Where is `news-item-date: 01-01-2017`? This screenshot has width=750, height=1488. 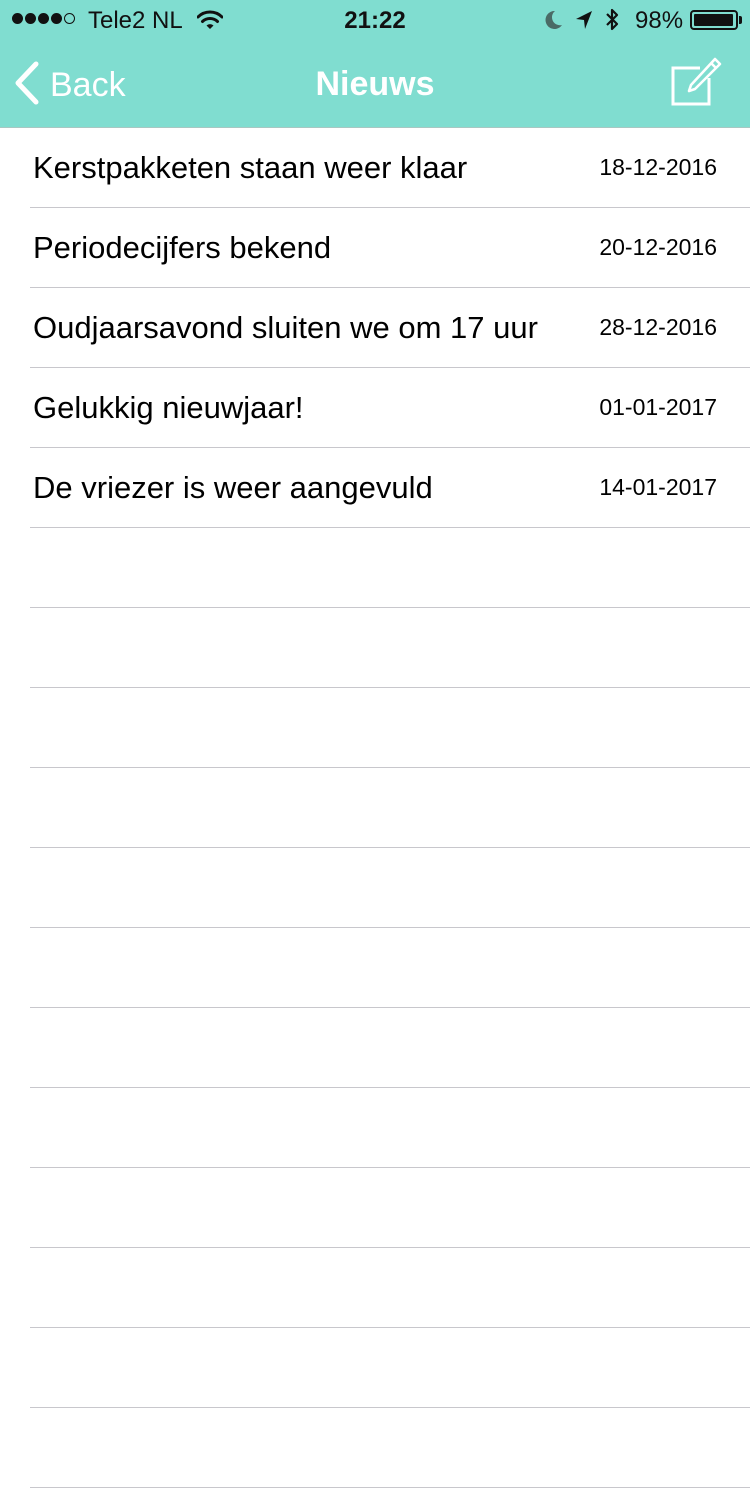 news-item-date: 01-01-2017 is located at coordinates (658, 407).